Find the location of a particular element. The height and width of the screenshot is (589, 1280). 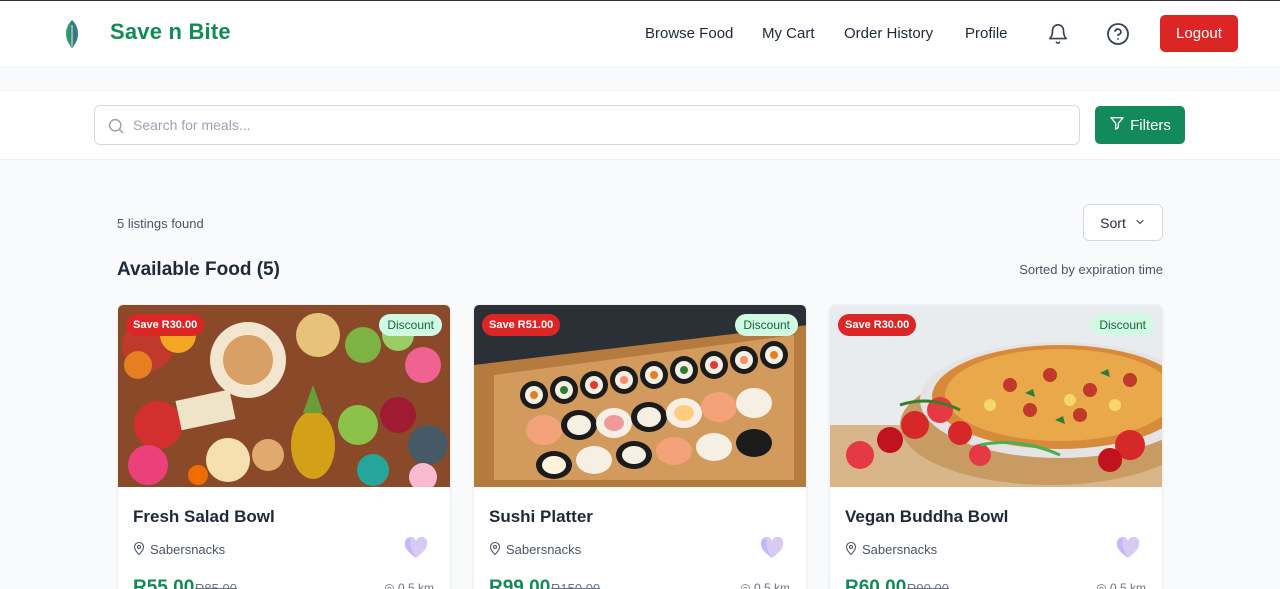

original-price: R90.00 is located at coordinates (928, 585).